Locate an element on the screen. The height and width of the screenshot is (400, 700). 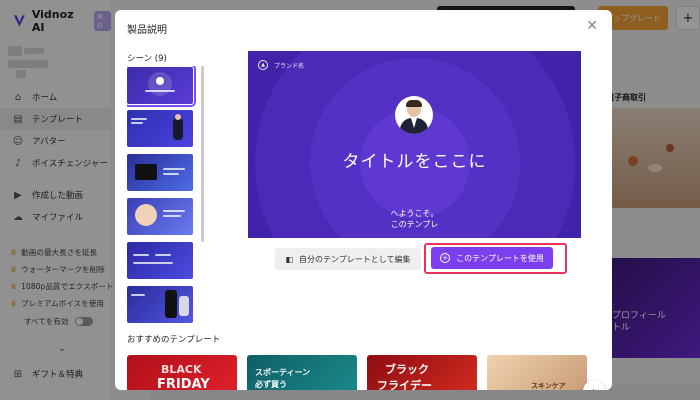
scene-scrollbar is located at coordinates (202, 154).